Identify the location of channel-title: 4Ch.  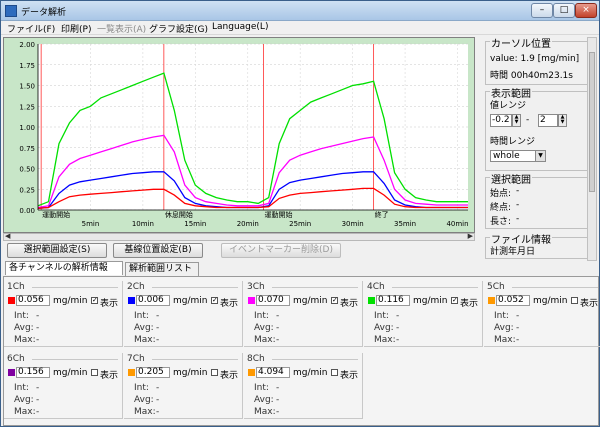
(376, 287).